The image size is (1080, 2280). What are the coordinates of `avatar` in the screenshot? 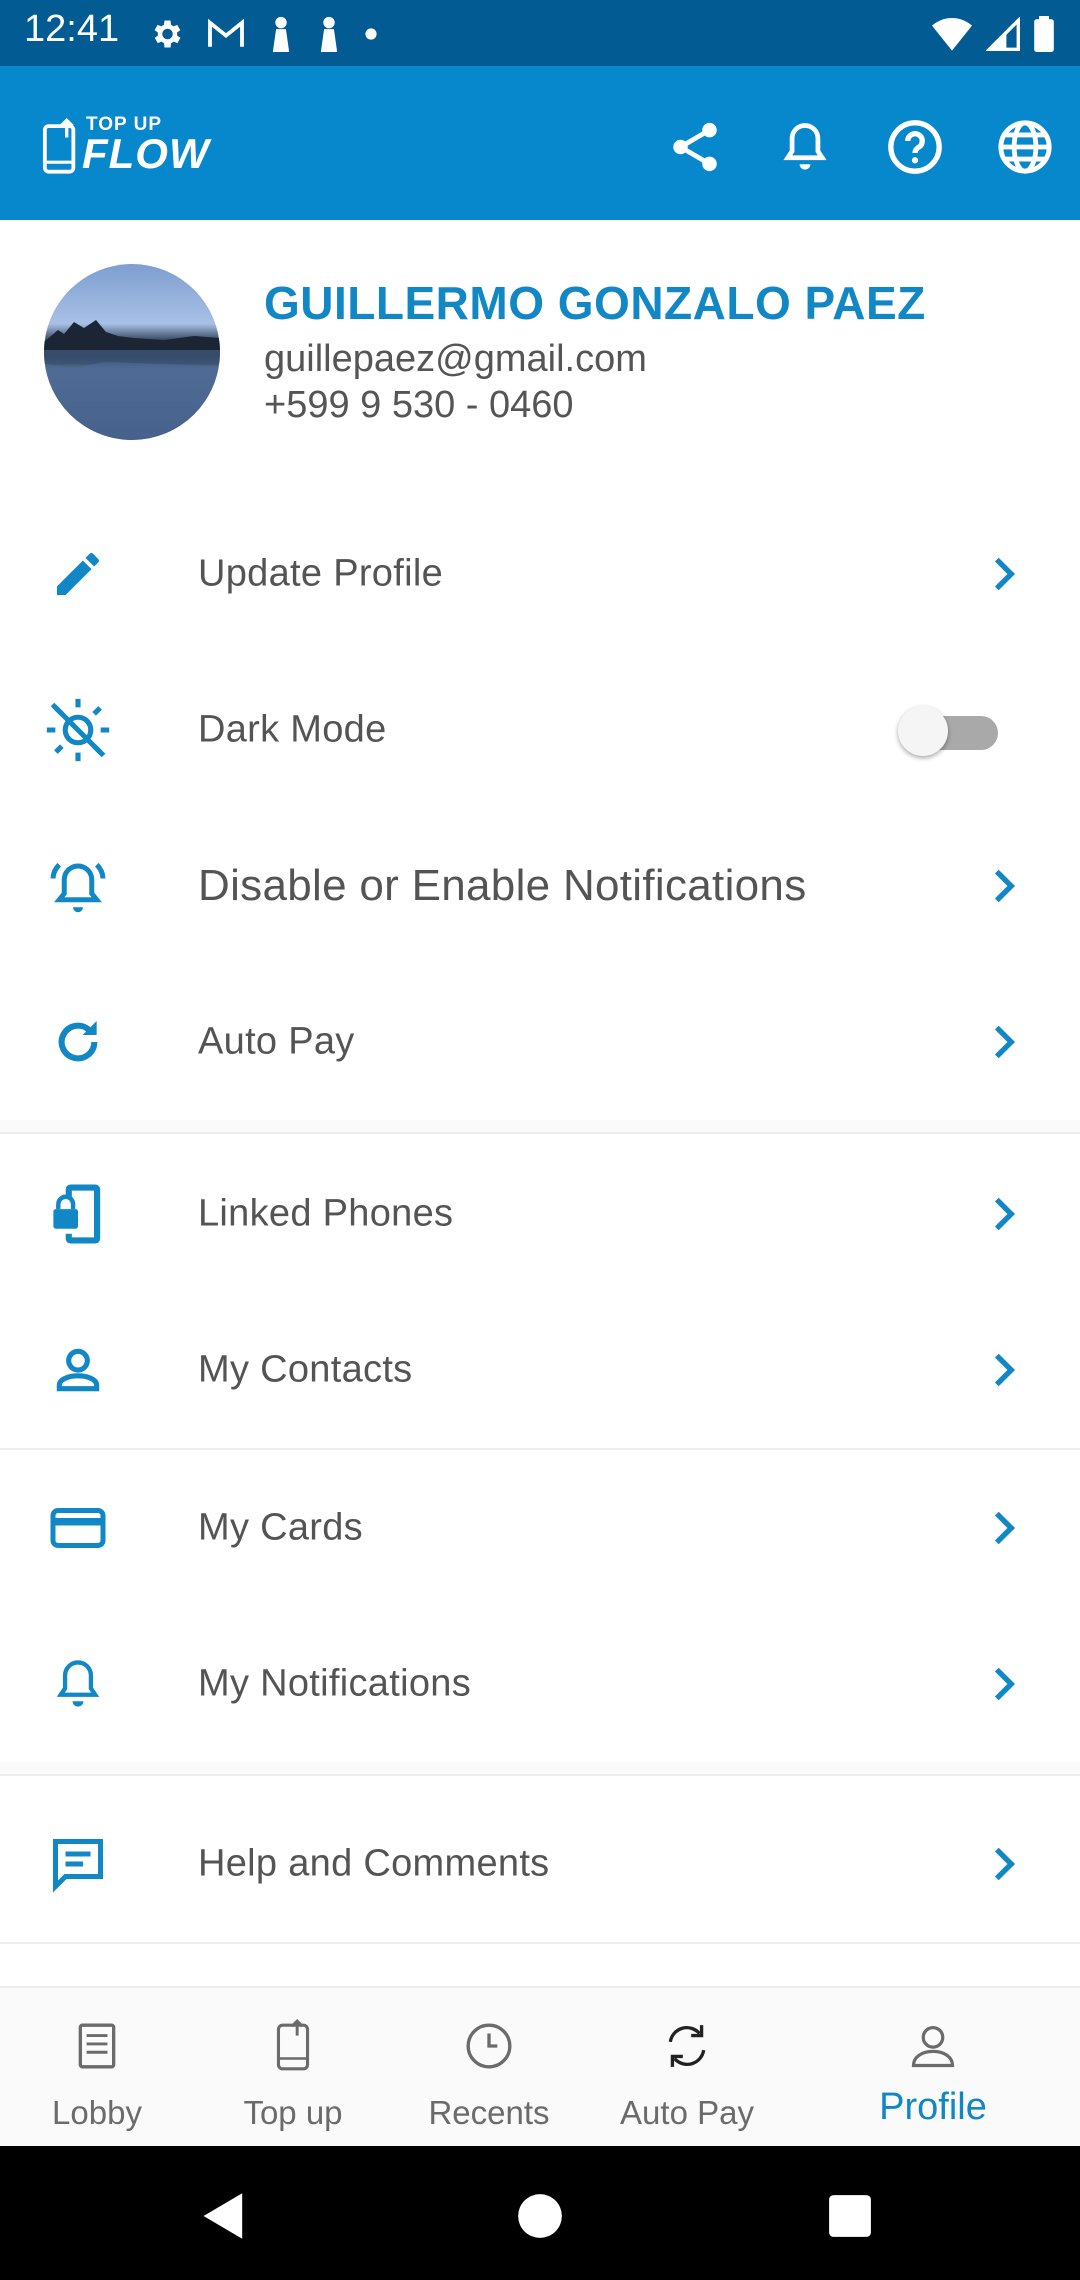 It's located at (132, 352).